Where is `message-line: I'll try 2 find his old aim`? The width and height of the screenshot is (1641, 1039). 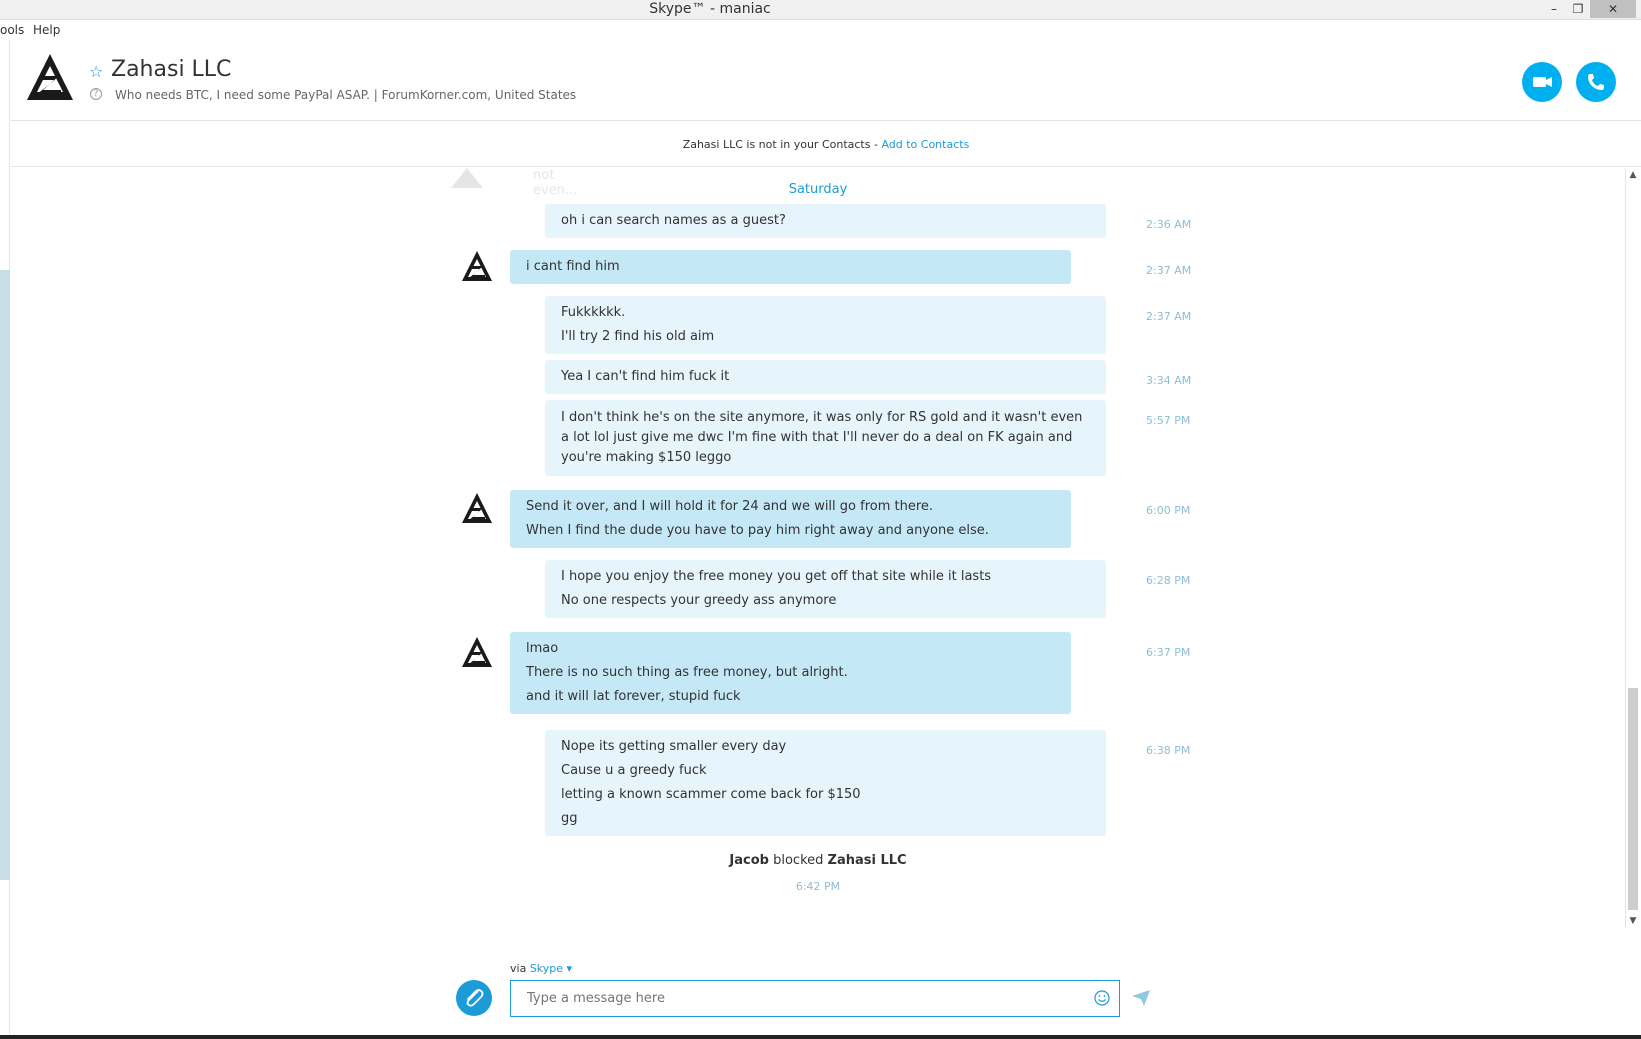
message-line: I'll try 2 find his old aim is located at coordinates (638, 336).